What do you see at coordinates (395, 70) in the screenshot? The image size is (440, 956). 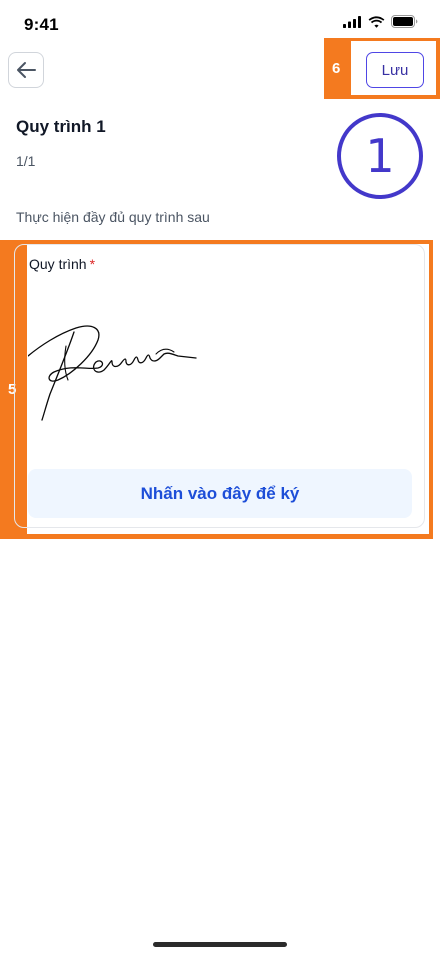 I see `save-button: Lưu` at bounding box center [395, 70].